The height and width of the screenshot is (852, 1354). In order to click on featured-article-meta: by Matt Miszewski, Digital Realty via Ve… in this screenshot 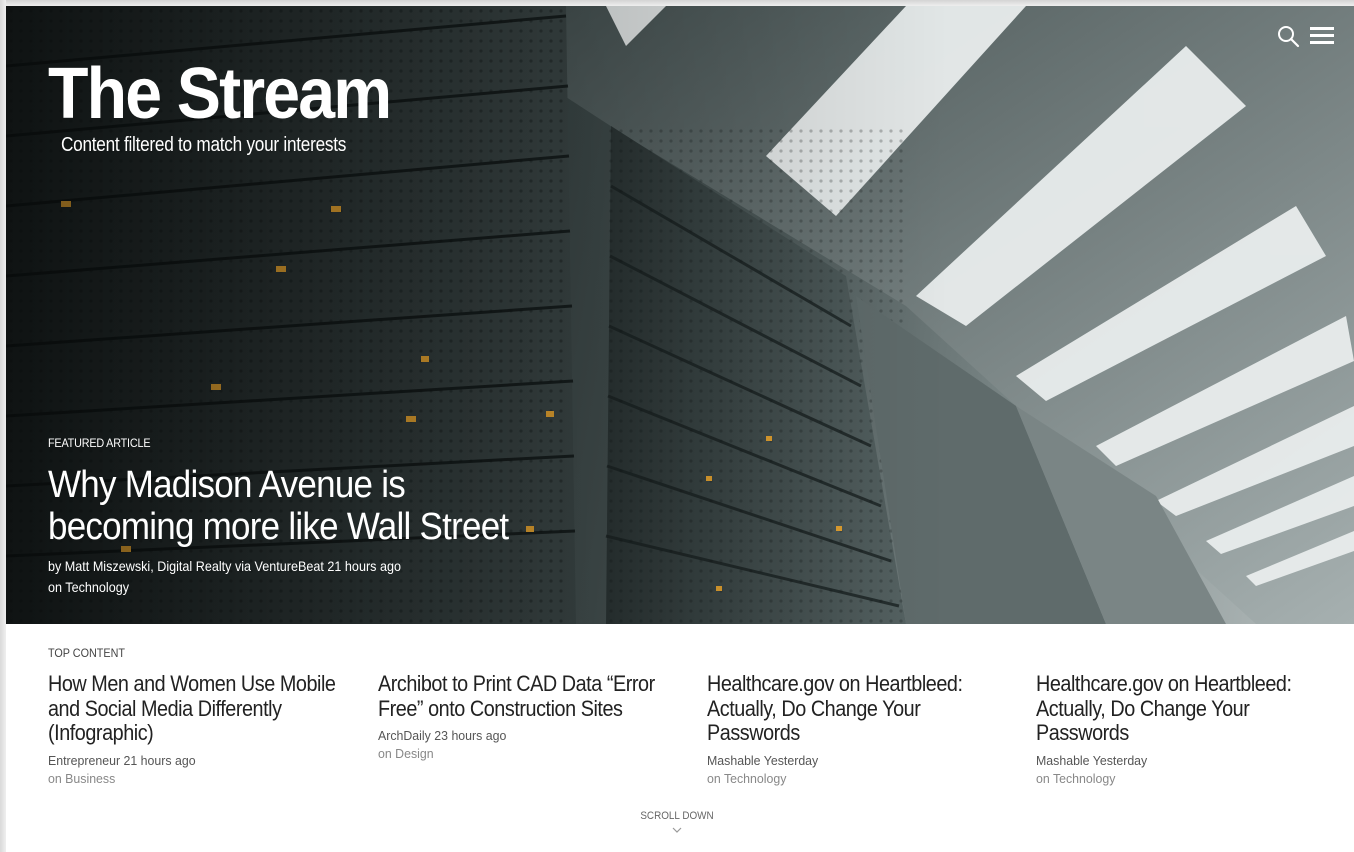, I will do `click(224, 577)`.